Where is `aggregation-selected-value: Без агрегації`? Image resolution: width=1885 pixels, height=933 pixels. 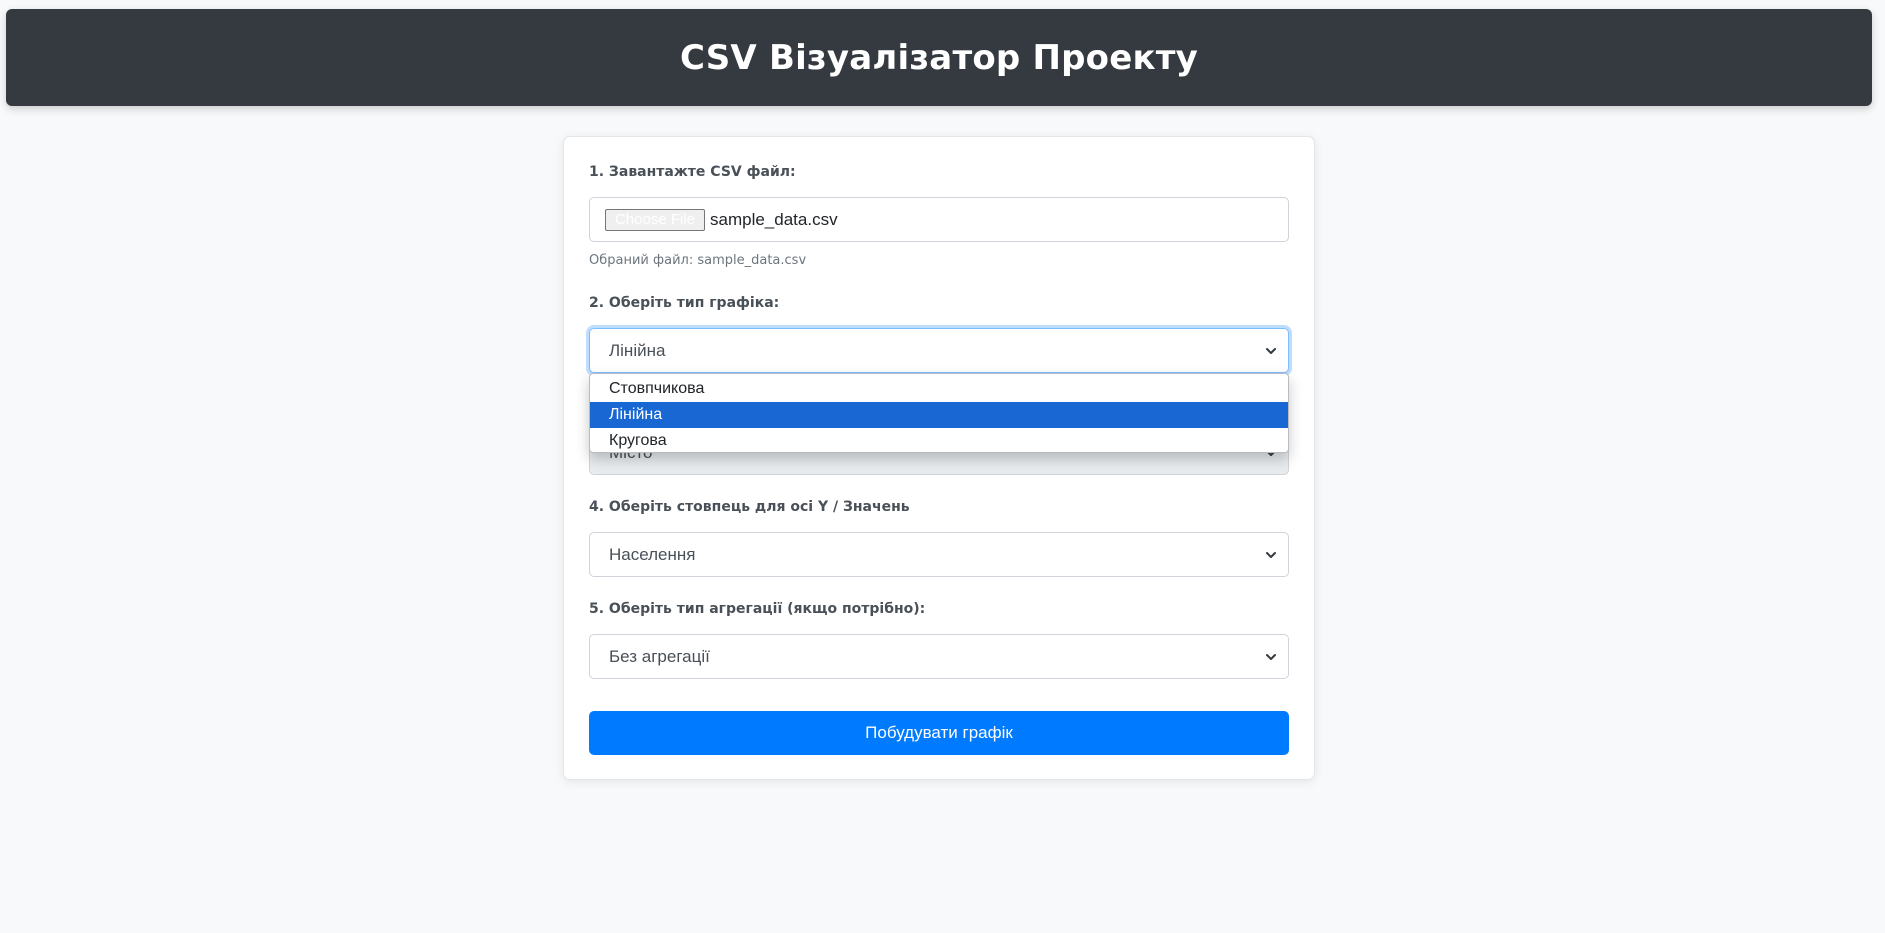 aggregation-selected-value: Без агрегації is located at coordinates (659, 656).